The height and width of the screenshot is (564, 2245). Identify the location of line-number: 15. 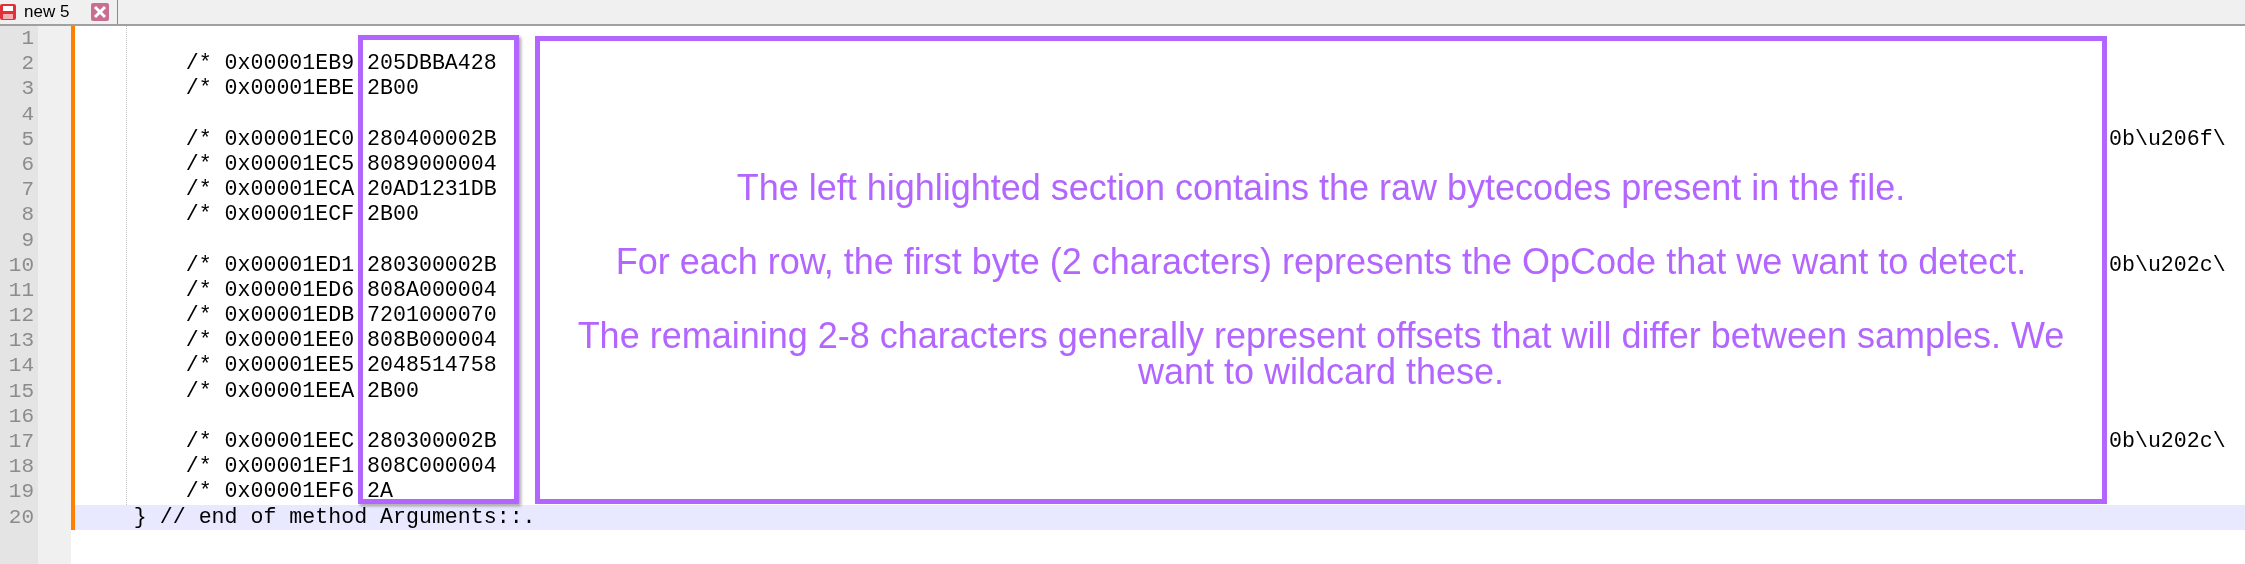
(21, 391).